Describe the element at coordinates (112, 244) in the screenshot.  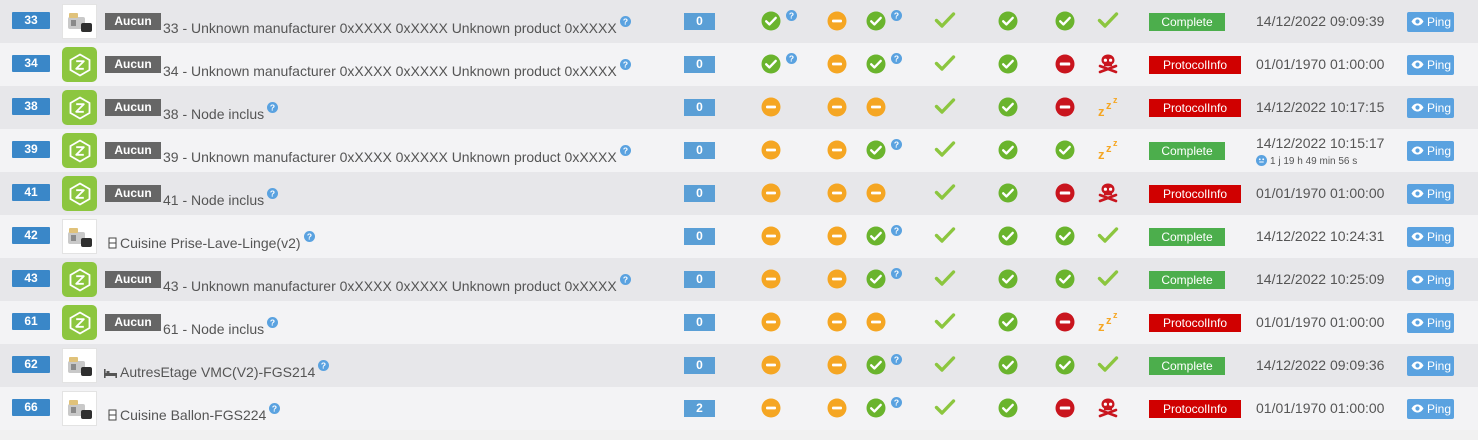
I see `cabinet-icon` at that location.